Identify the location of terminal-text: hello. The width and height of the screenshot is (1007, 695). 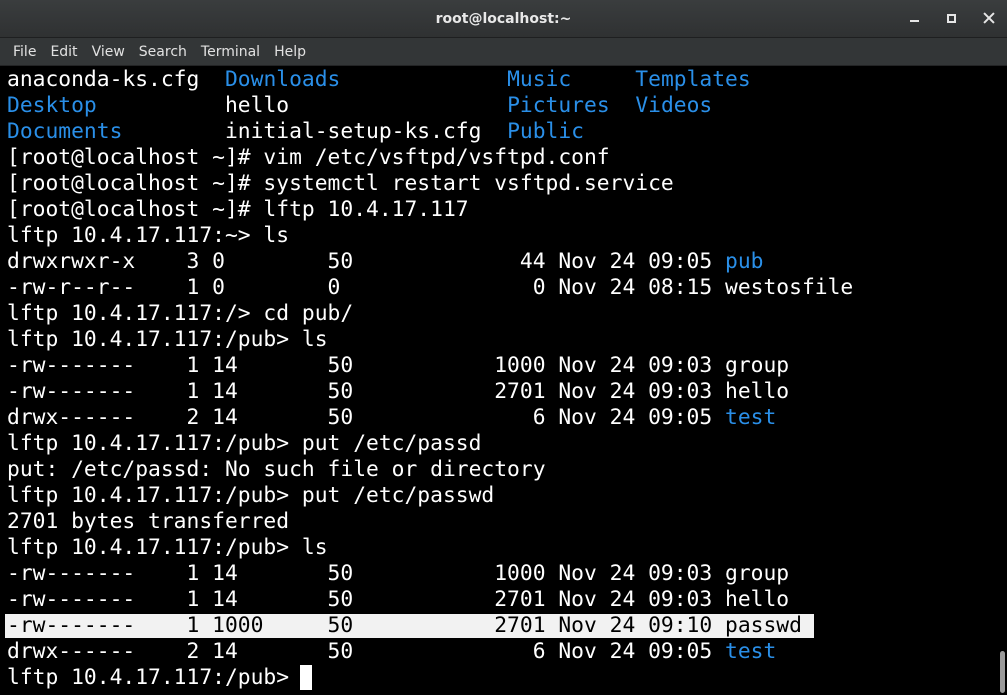
(302, 105).